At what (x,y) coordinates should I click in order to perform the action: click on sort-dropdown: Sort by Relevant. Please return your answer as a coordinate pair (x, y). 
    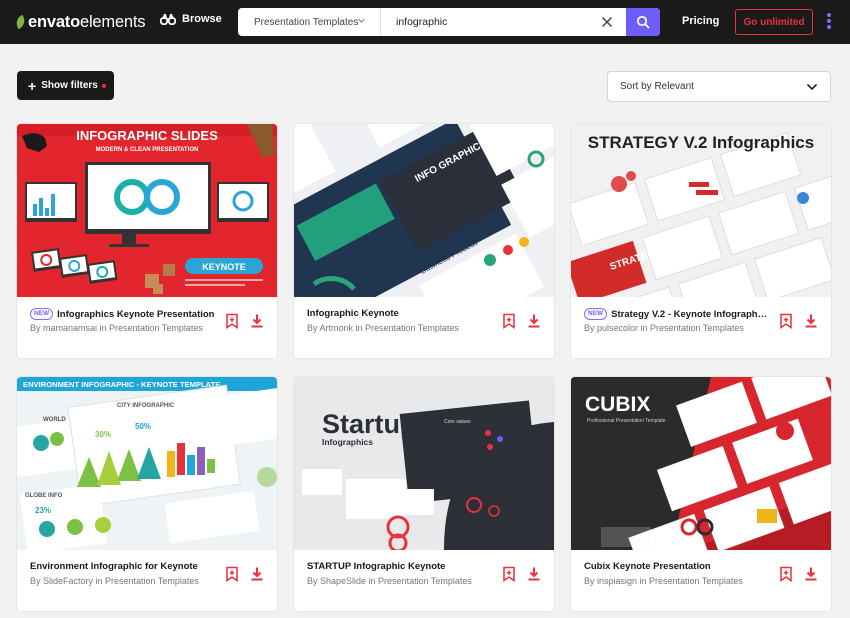
    Looking at the image, I should click on (719, 86).